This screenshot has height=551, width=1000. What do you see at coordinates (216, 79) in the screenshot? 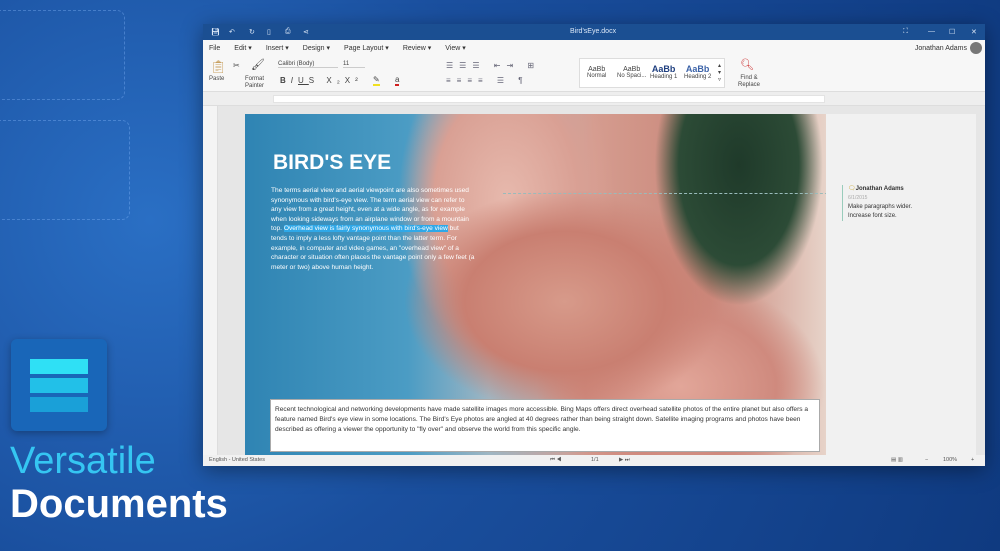
I see `paste-button: Paste` at bounding box center [216, 79].